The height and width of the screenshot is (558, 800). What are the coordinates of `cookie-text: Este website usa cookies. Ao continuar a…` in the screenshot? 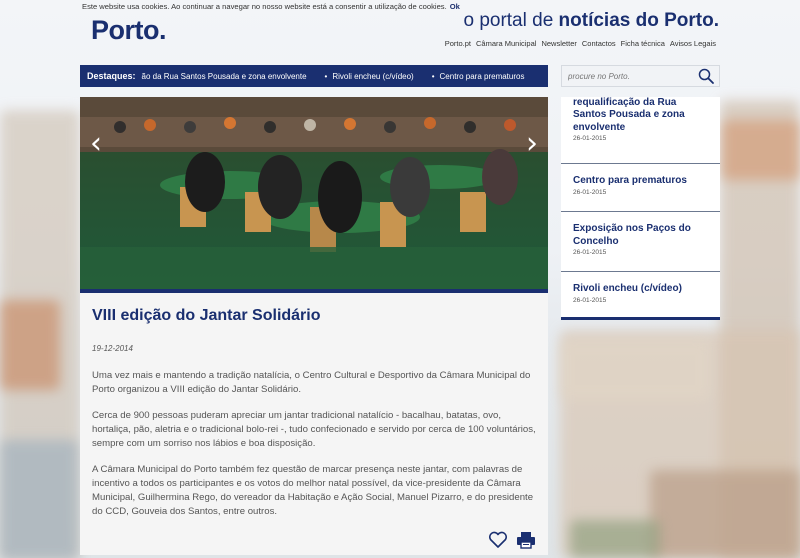 It's located at (264, 6).